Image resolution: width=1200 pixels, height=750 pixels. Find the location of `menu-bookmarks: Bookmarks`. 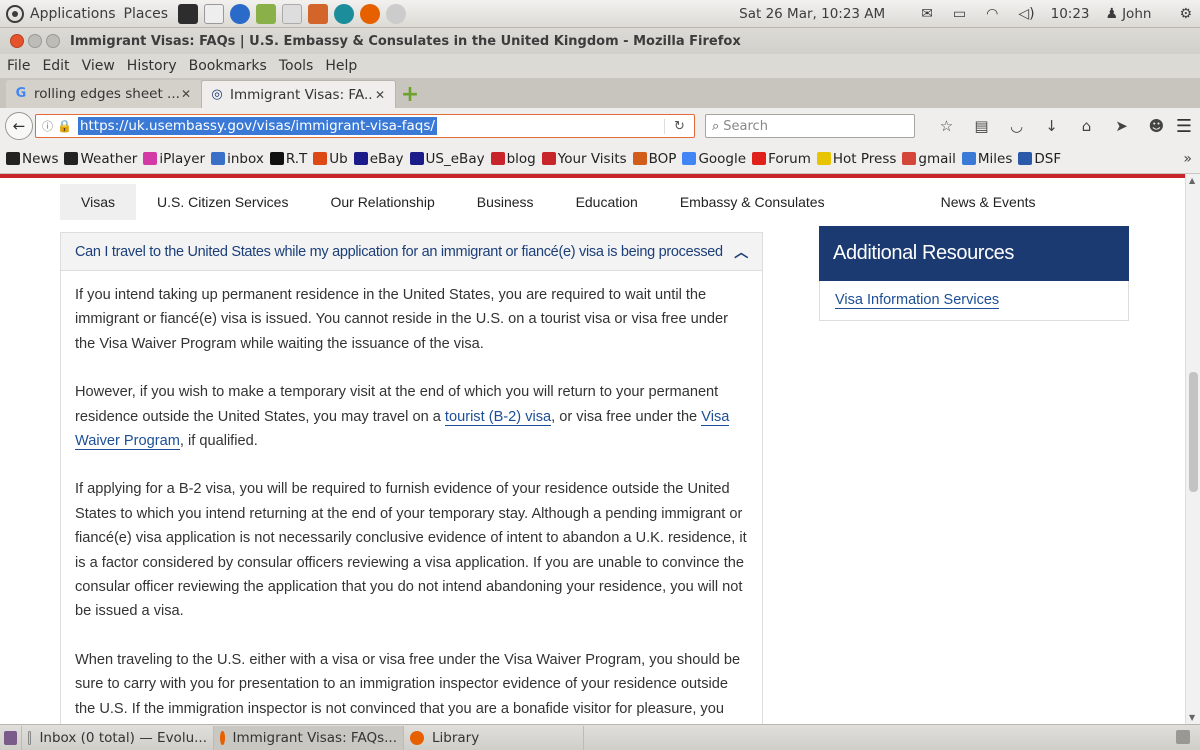

menu-bookmarks: Bookmarks is located at coordinates (230, 66).